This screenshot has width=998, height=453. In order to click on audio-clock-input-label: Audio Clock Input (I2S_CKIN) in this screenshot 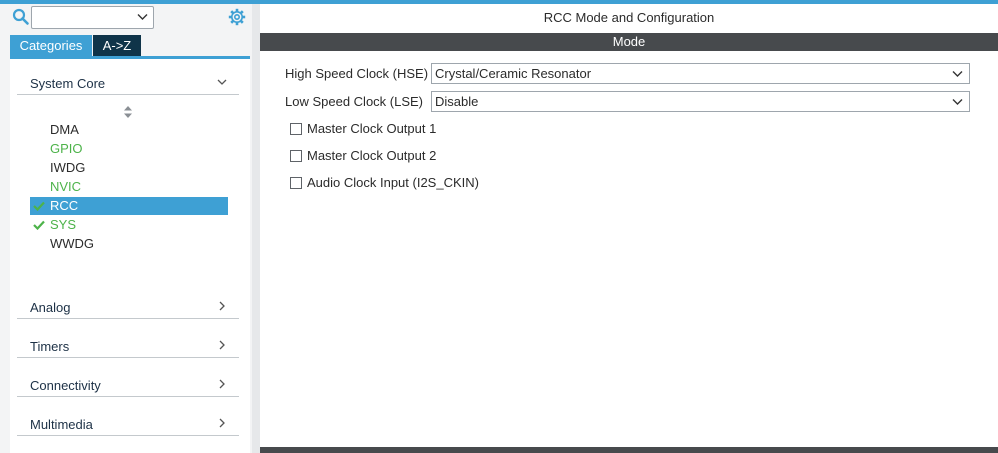, I will do `click(393, 182)`.